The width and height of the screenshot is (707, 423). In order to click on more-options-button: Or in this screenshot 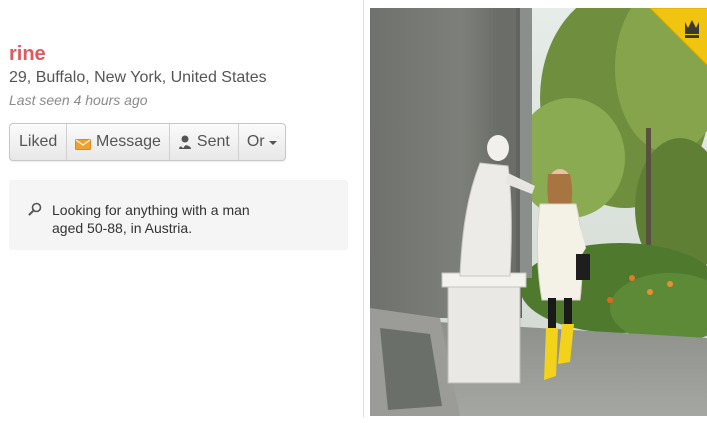, I will do `click(262, 142)`.